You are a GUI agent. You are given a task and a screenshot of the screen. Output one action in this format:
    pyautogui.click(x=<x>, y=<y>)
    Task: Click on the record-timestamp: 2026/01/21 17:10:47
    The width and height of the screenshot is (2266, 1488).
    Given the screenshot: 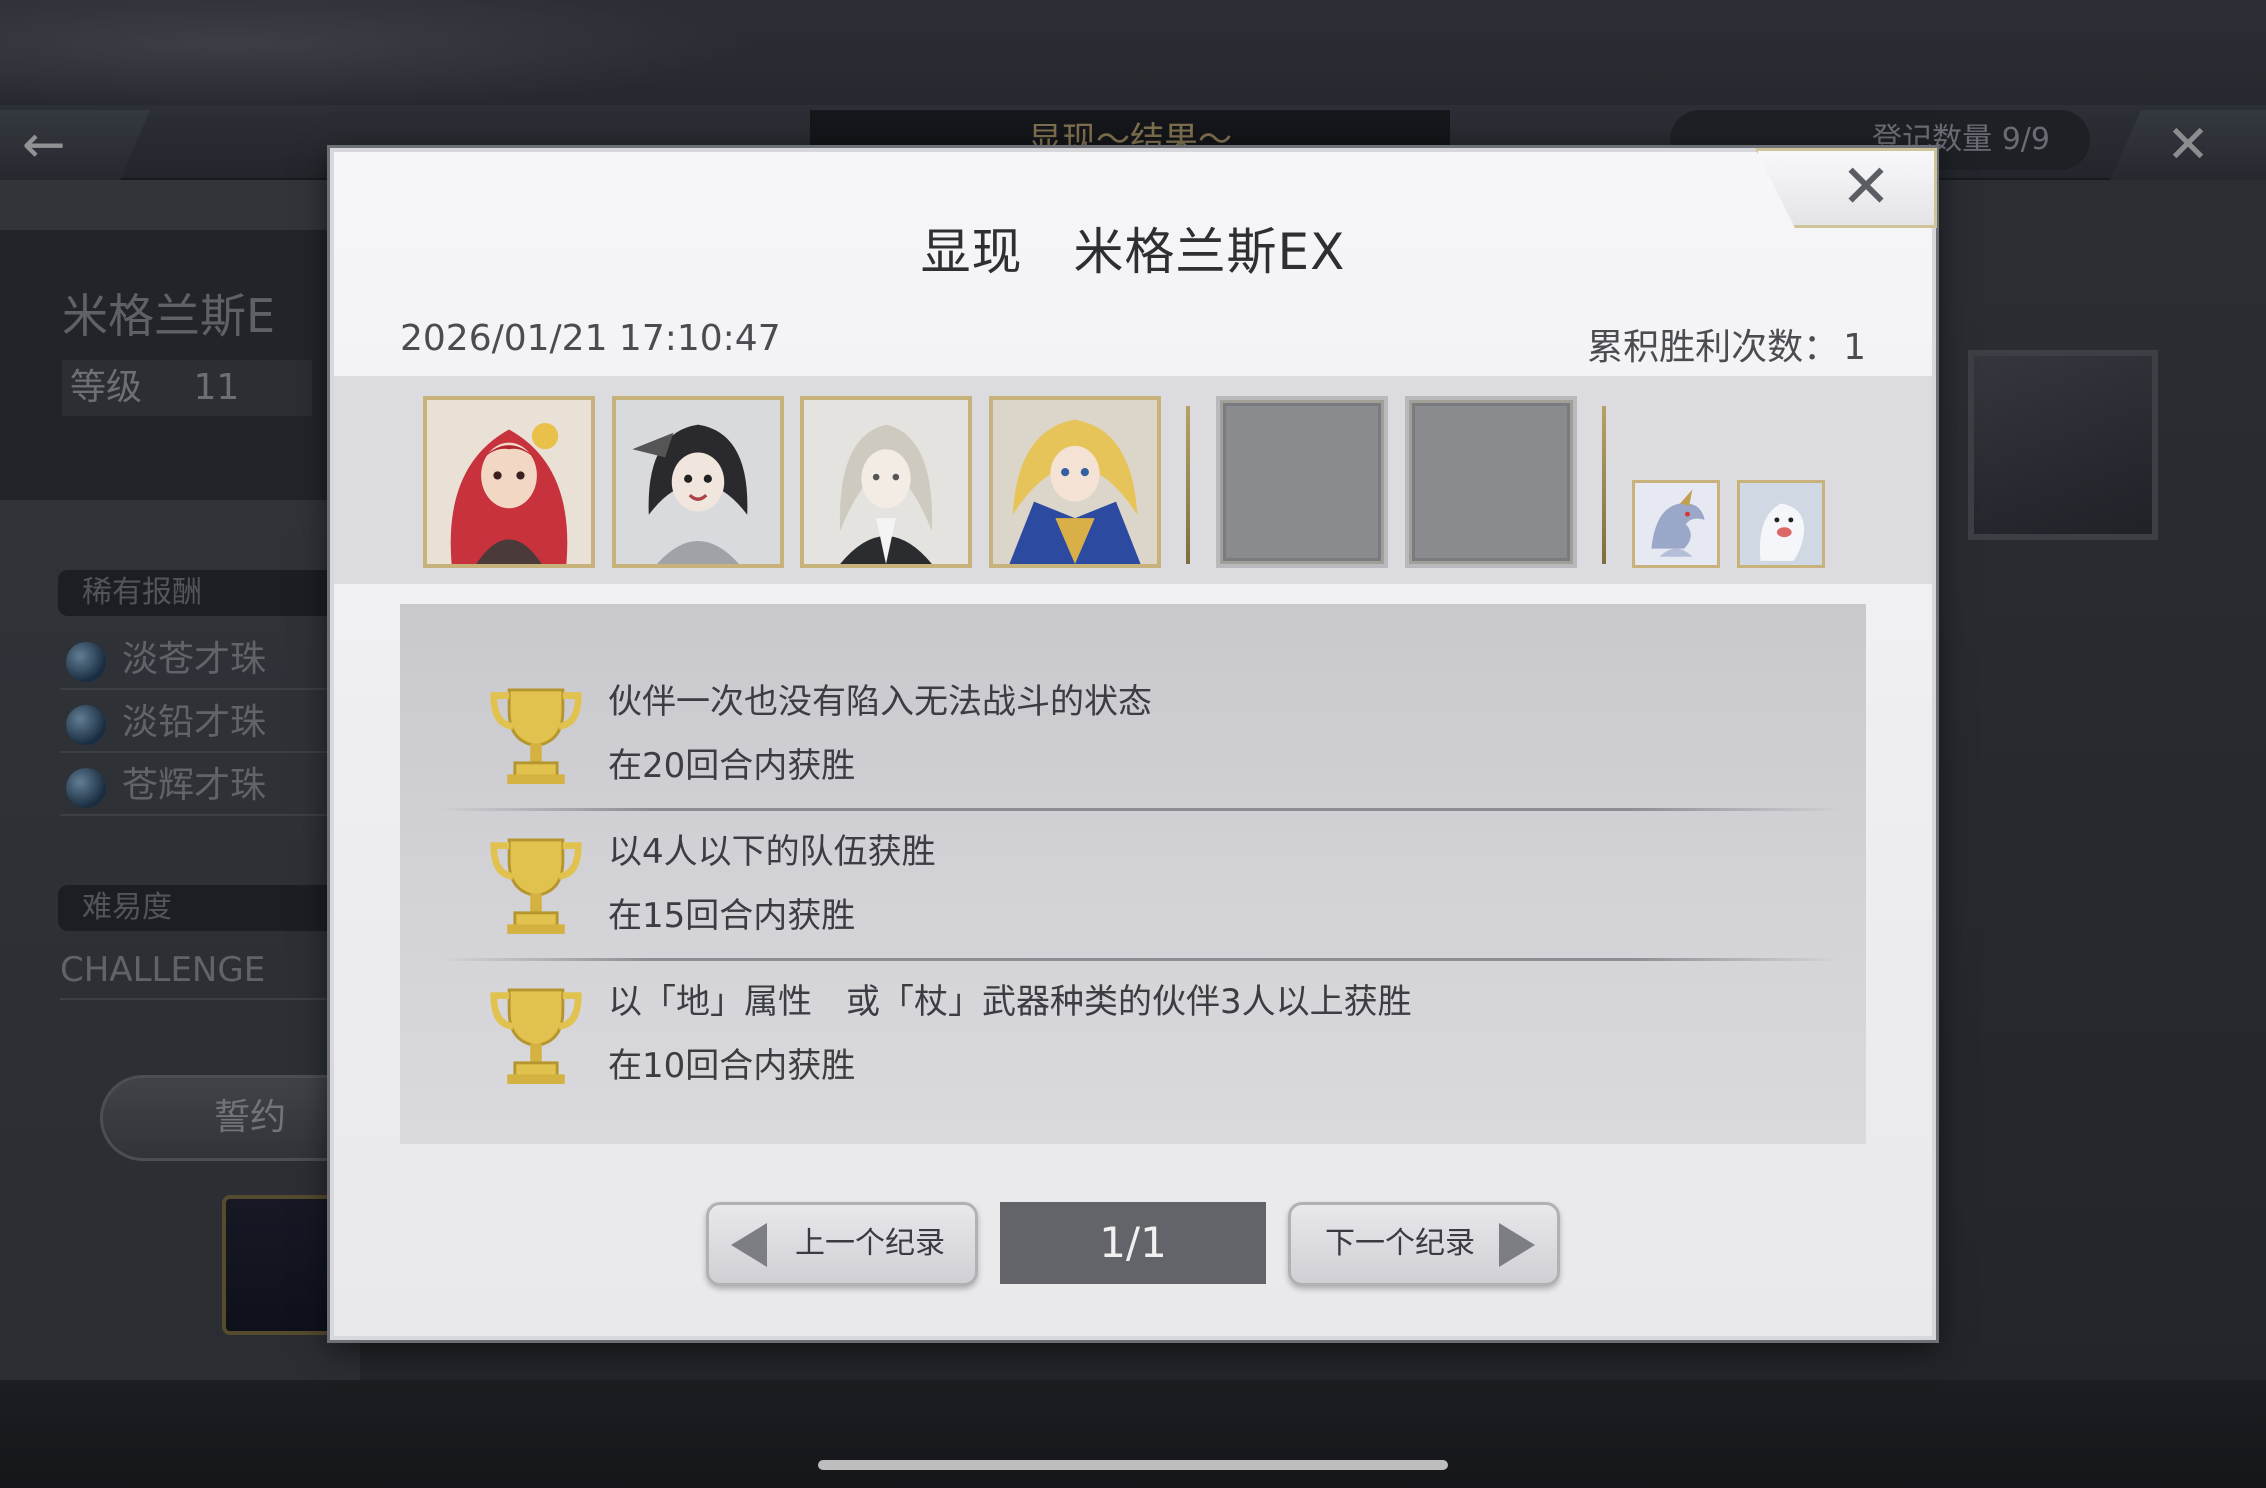 What is the action you would take?
    pyautogui.click(x=590, y=338)
    